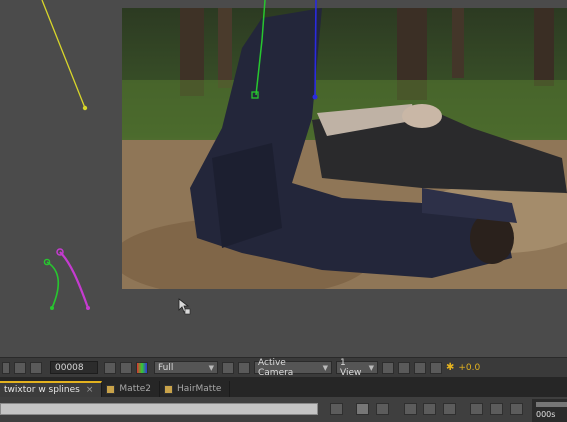 The height and width of the screenshot is (422, 567). I want to click on view-layout-dropdown: 1 View ▼, so click(357, 368).